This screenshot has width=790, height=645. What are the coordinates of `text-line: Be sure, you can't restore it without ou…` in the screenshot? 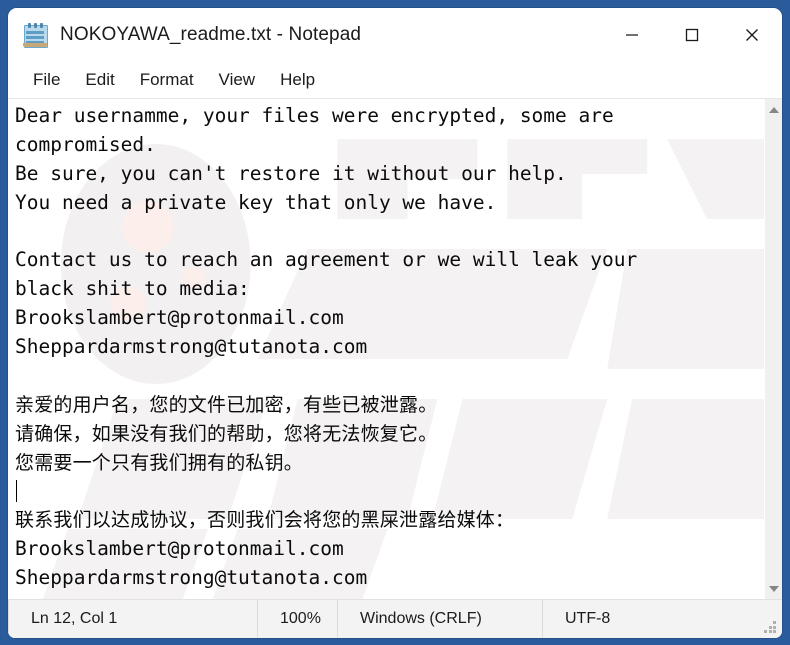 It's located at (291, 173).